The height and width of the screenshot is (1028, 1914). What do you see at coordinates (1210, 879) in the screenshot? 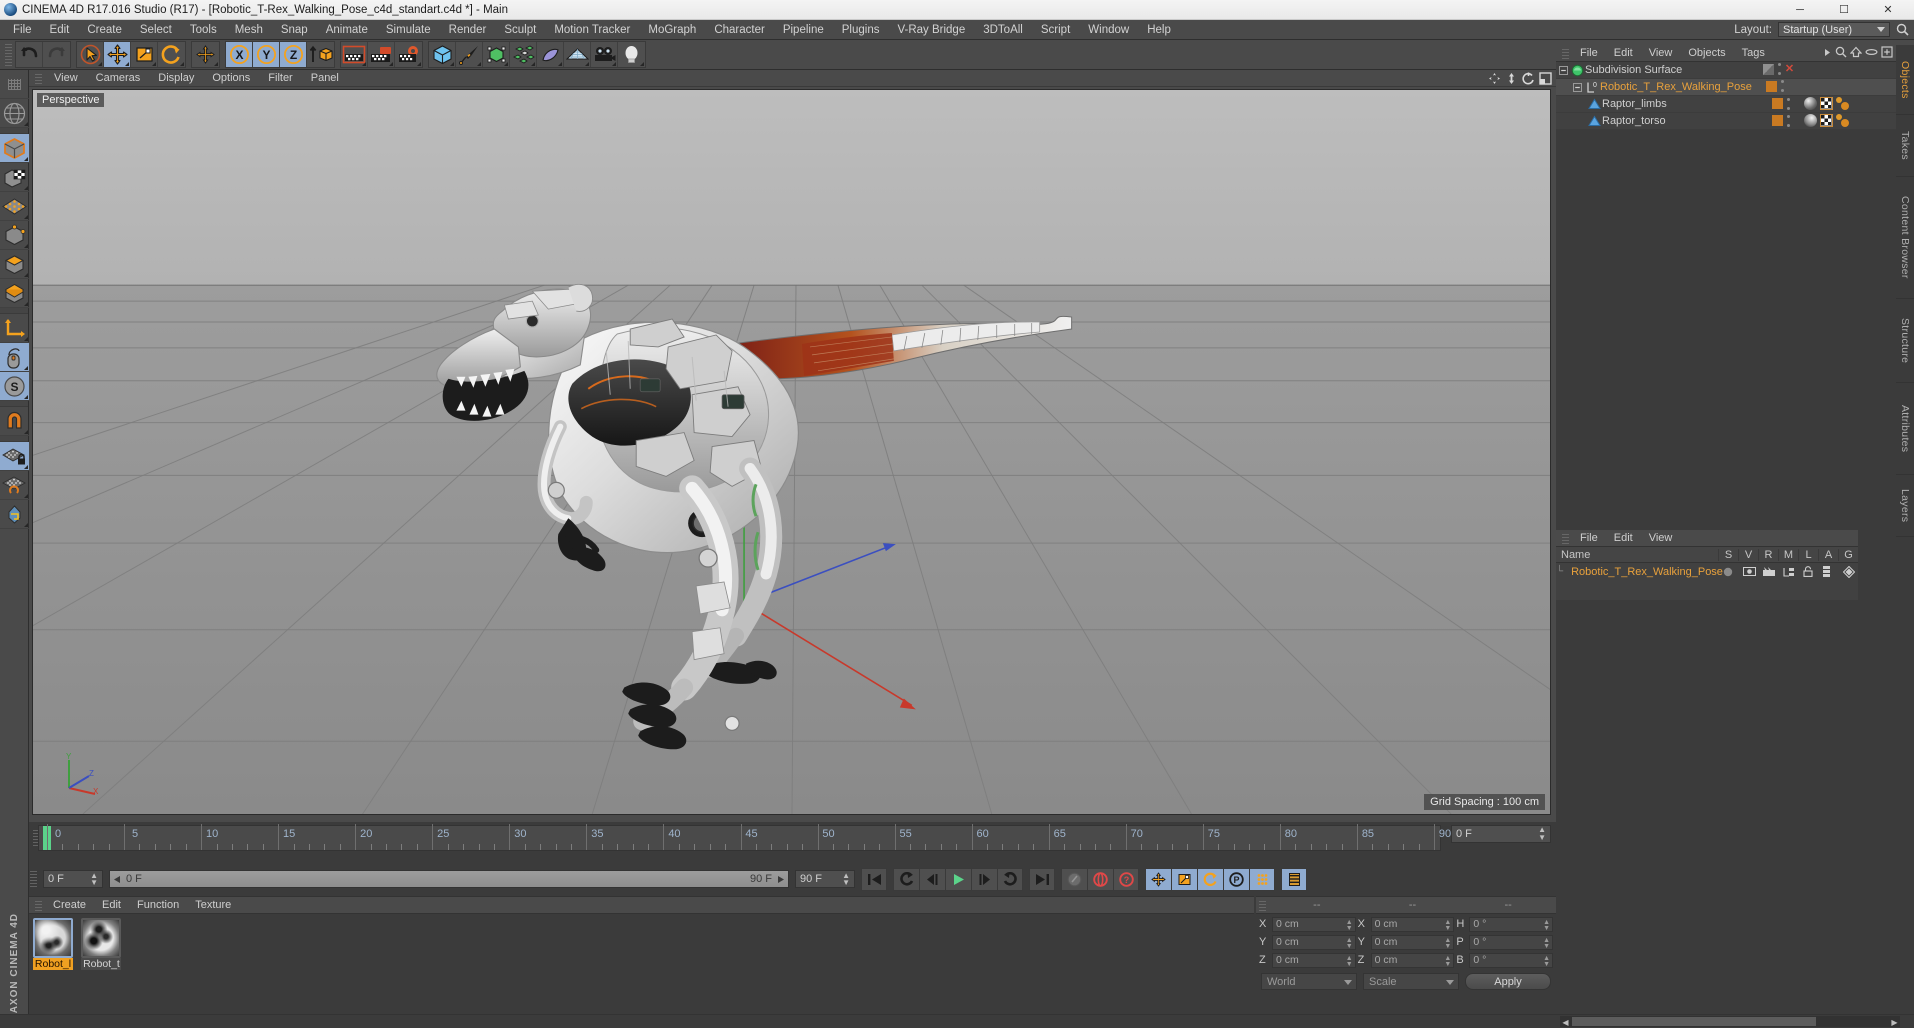
I see `record-rotation-button` at bounding box center [1210, 879].